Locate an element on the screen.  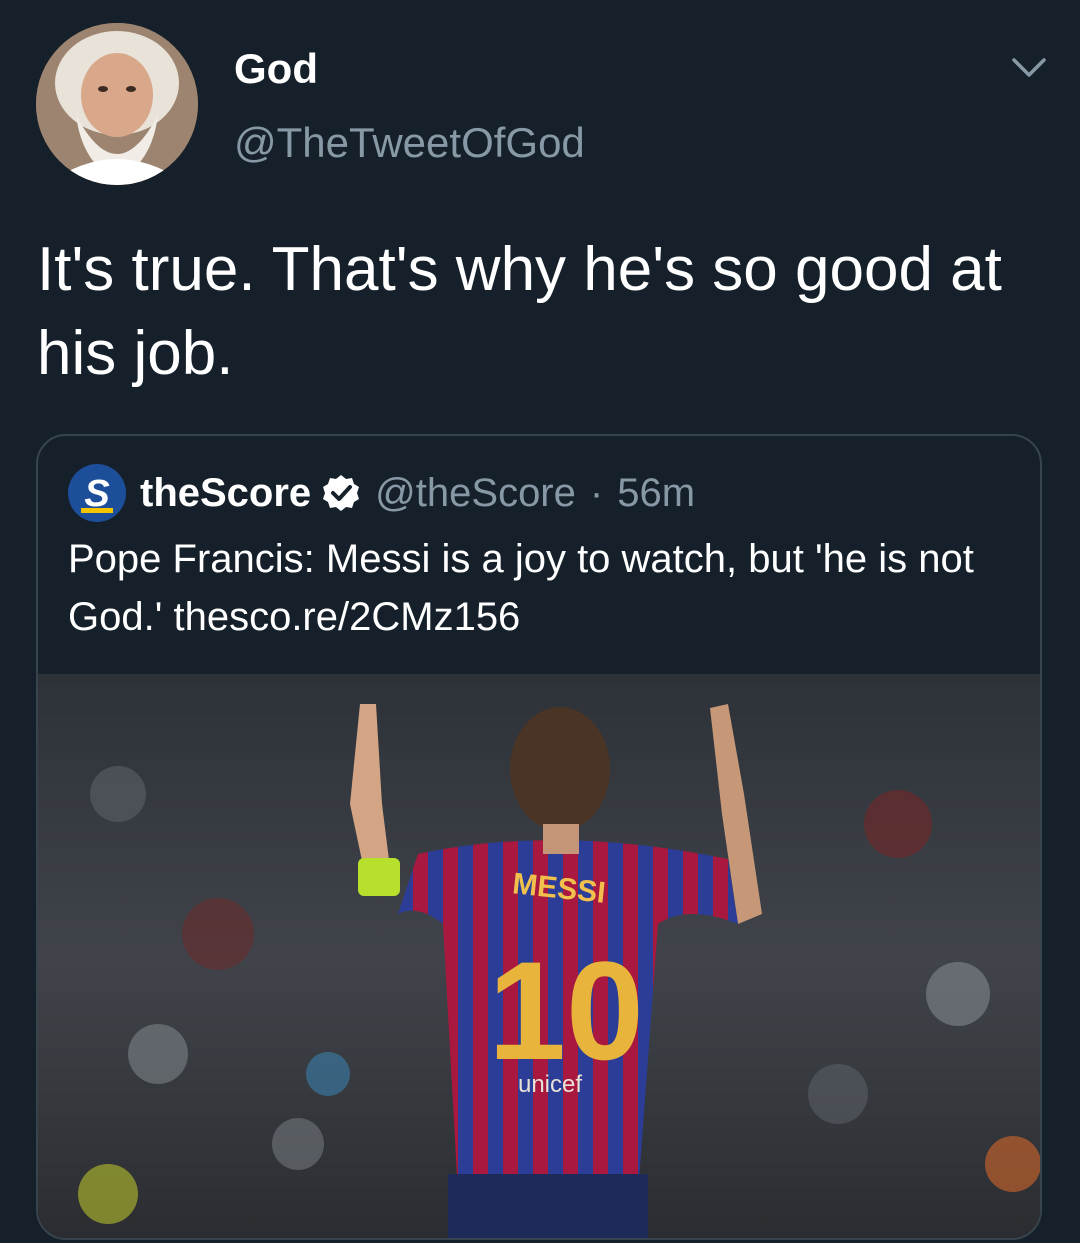
jersey-sponsor: unicef is located at coordinates (550, 1084).